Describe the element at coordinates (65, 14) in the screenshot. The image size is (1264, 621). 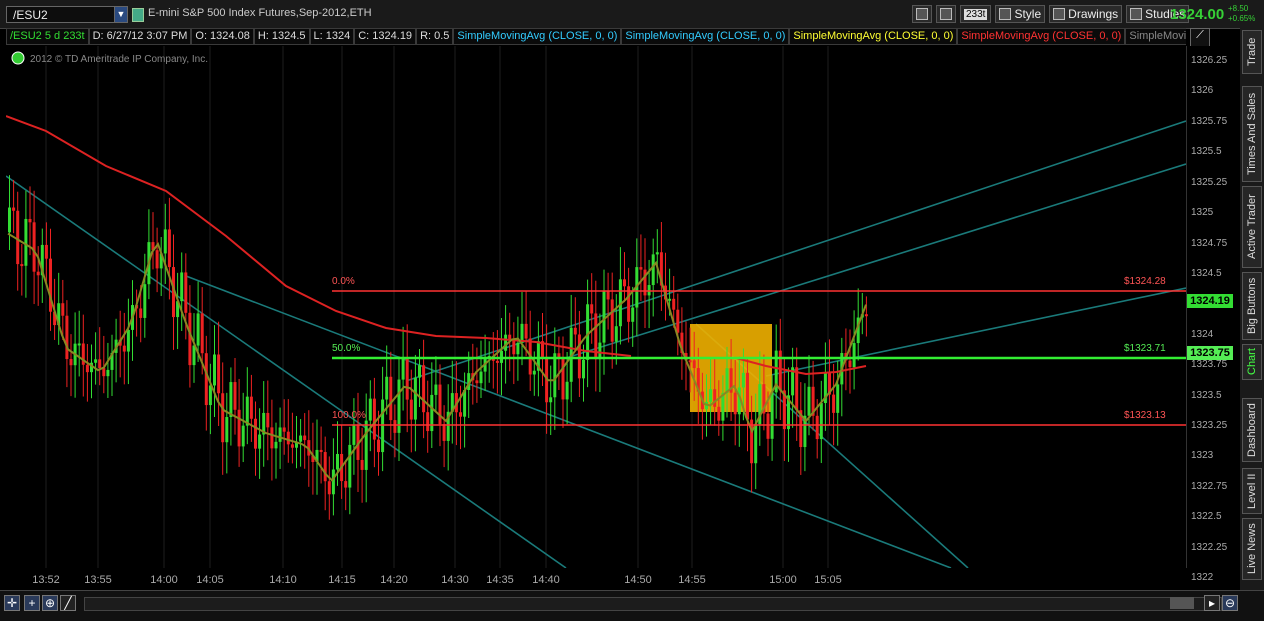
I see `symbol-input: /ESU2` at that location.